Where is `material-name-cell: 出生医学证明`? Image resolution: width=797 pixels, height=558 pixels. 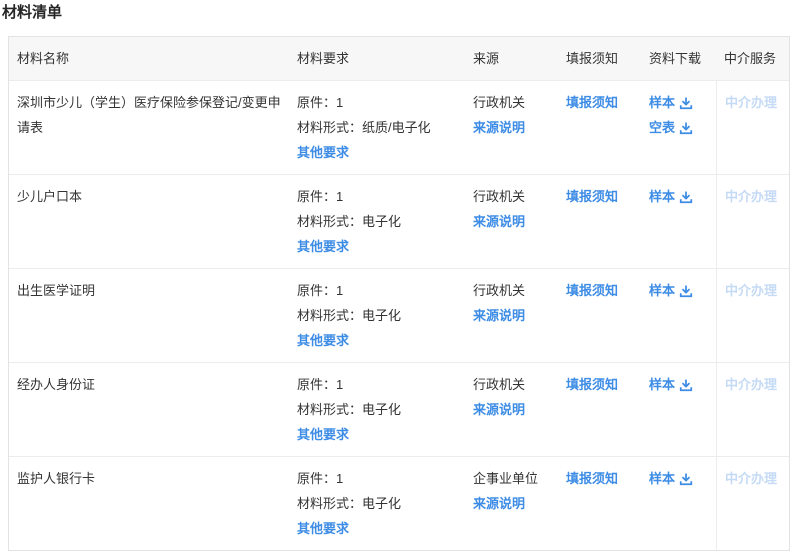 material-name-cell: 出生医学证明 is located at coordinates (149, 315).